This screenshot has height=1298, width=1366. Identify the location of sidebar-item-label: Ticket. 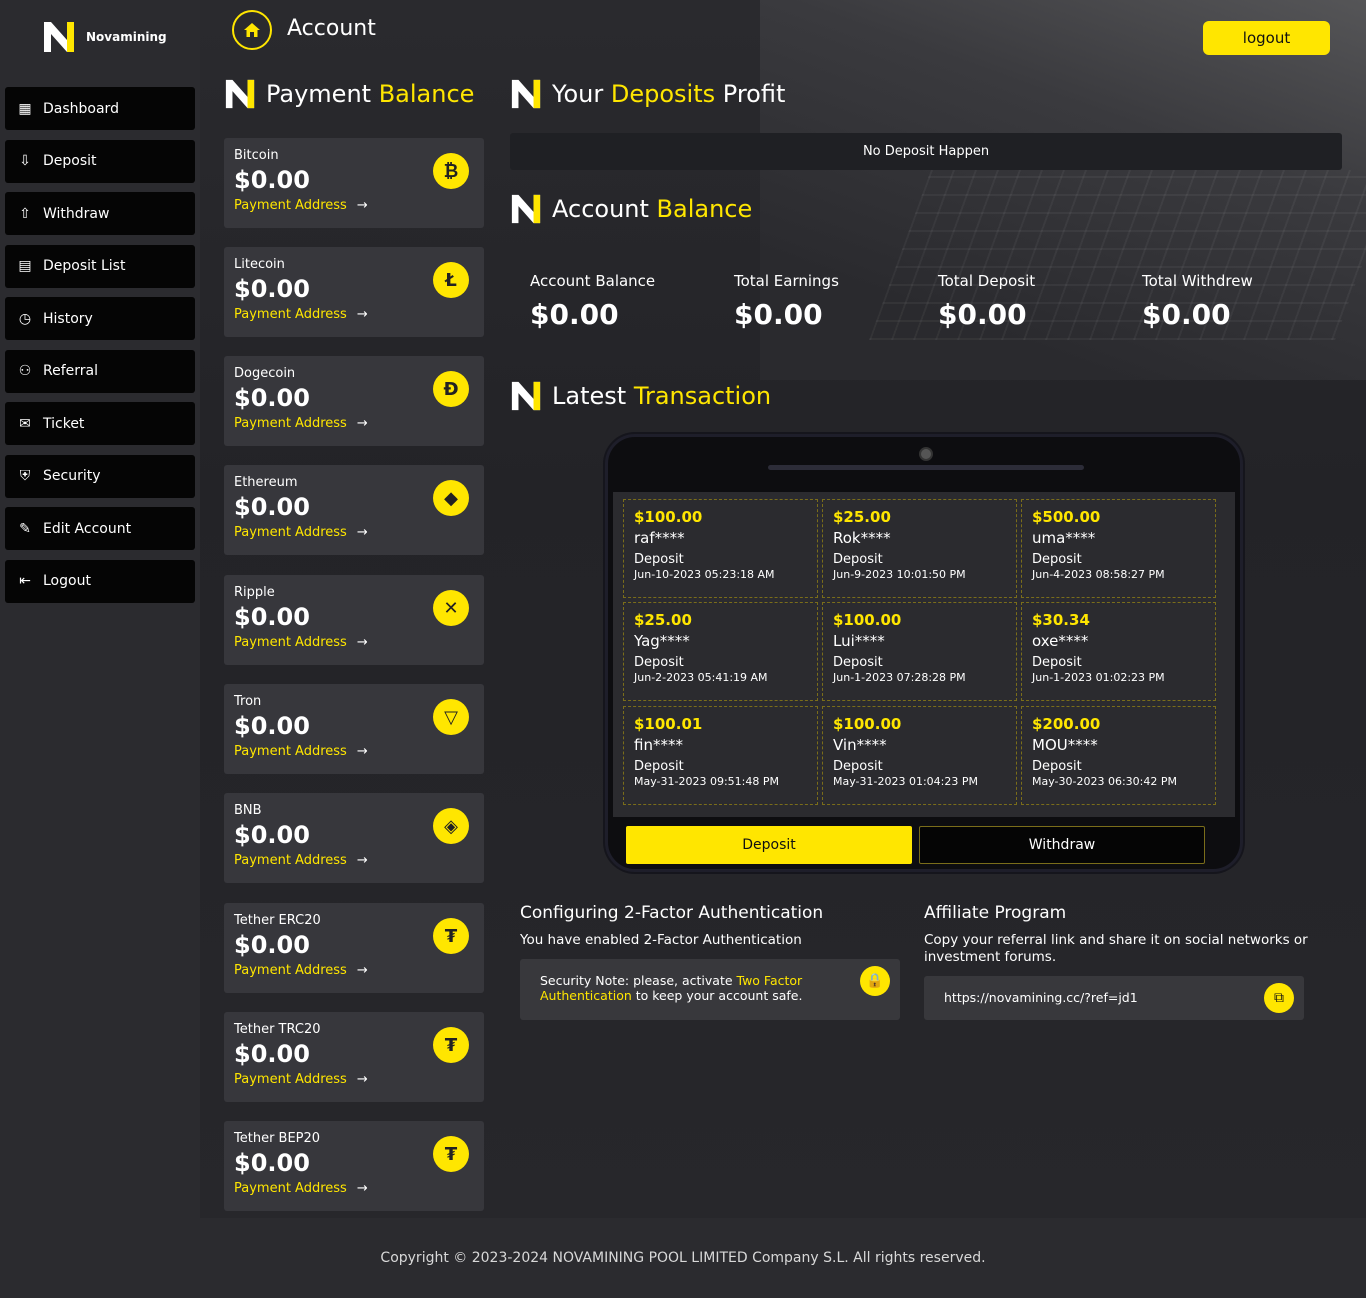
(64, 423).